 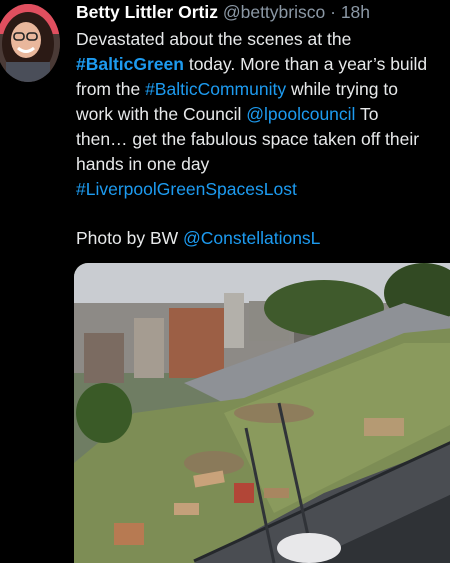 I want to click on avatar-photo, so click(x=30, y=43).